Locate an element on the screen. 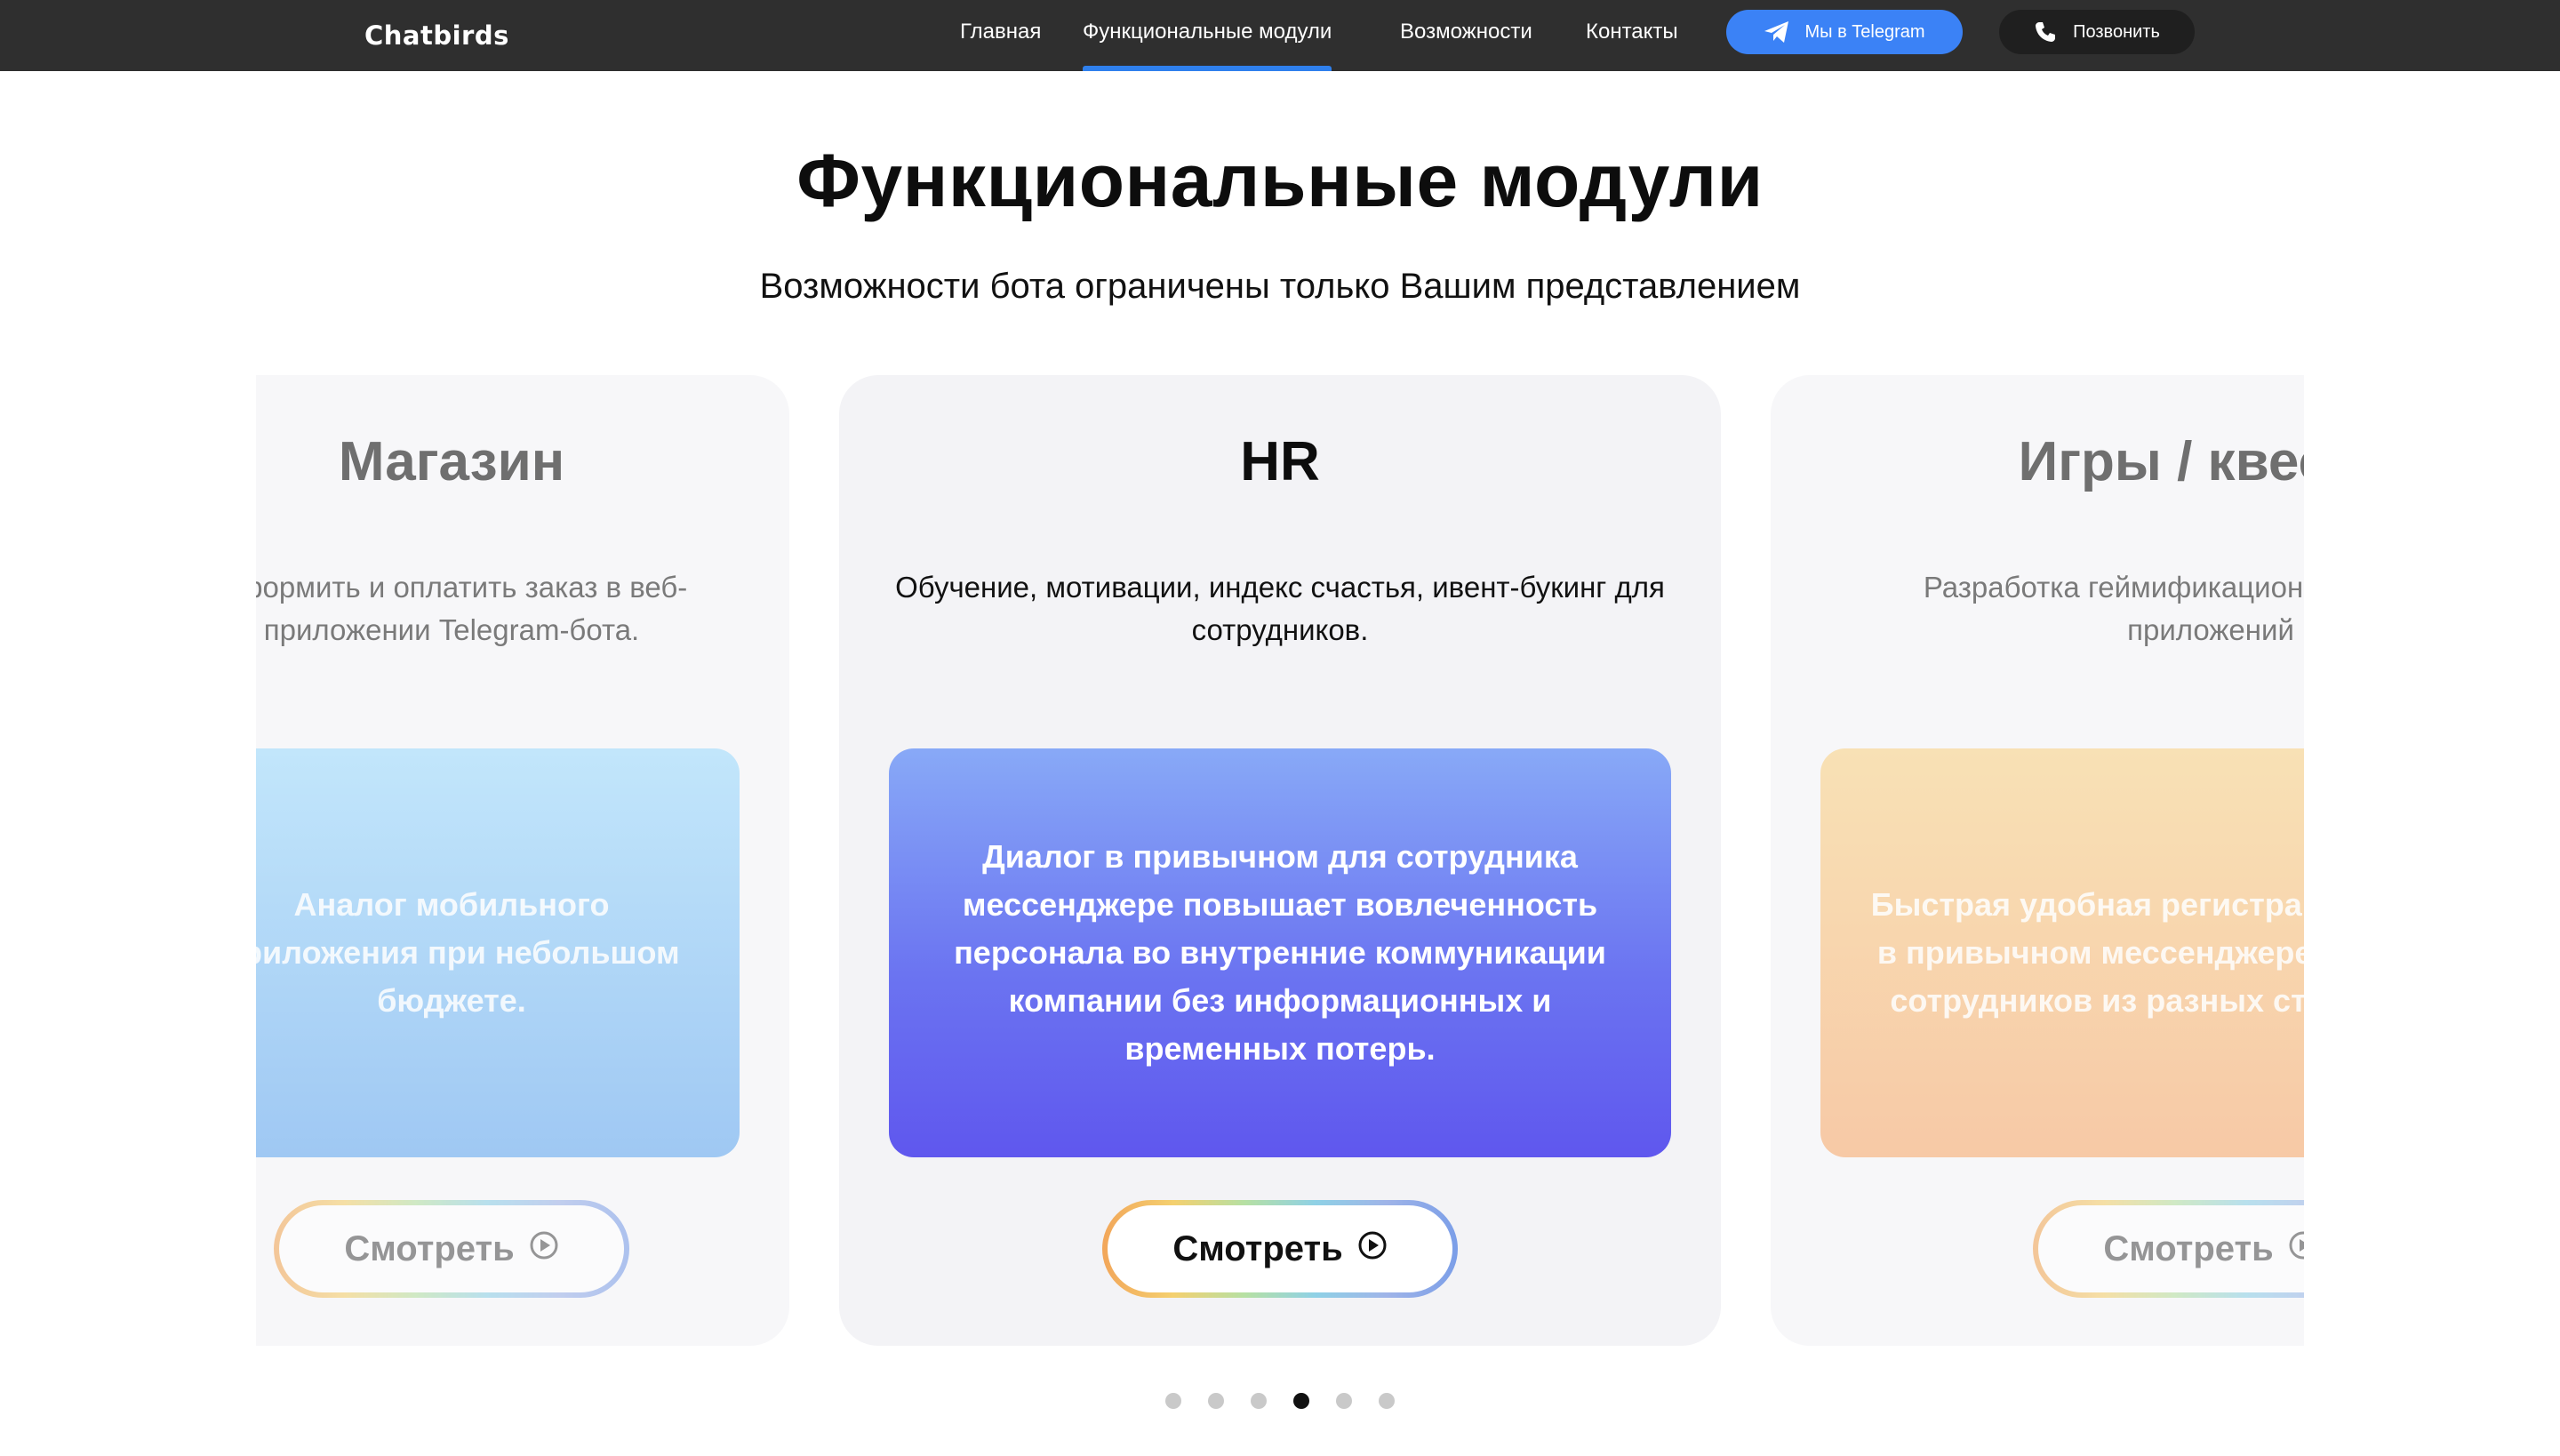  phone-icon is located at coordinates (2045, 32).